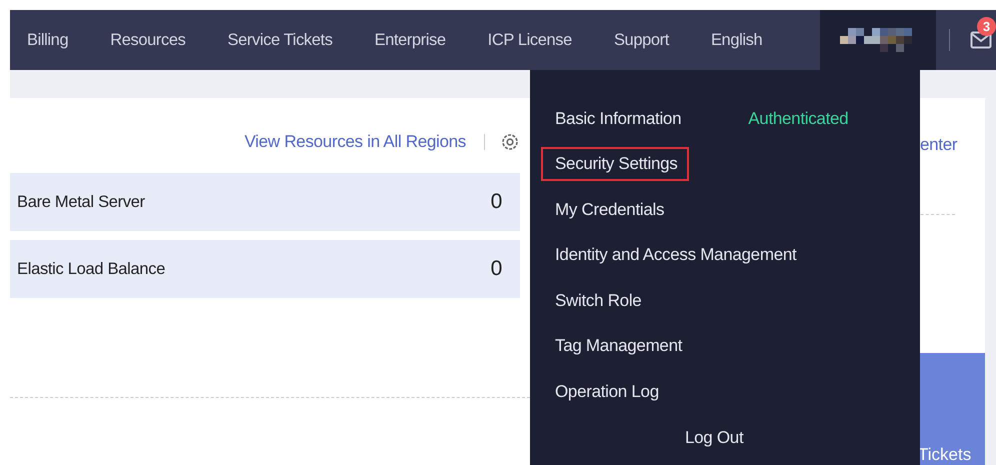  Describe the element at coordinates (530, 40) in the screenshot. I see `nav-link: ICP License` at that location.